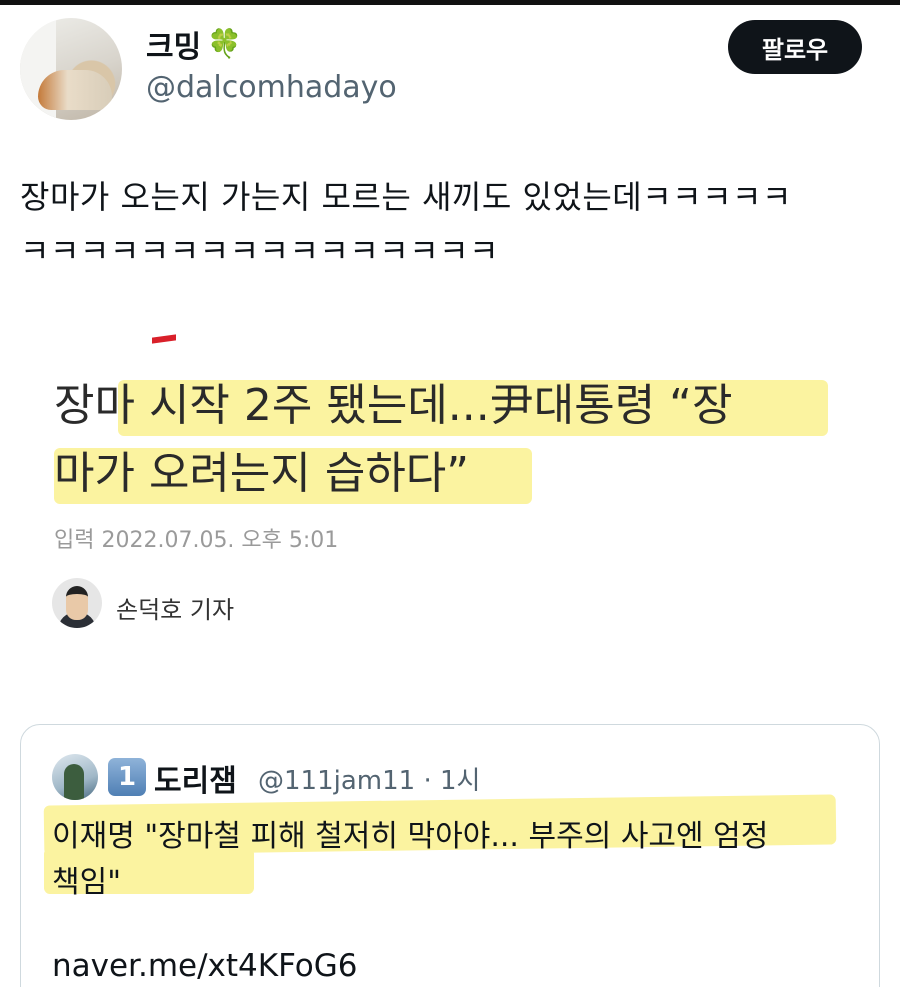 This screenshot has width=900, height=987. I want to click on display-name: 크밍 🍀, so click(194, 44).